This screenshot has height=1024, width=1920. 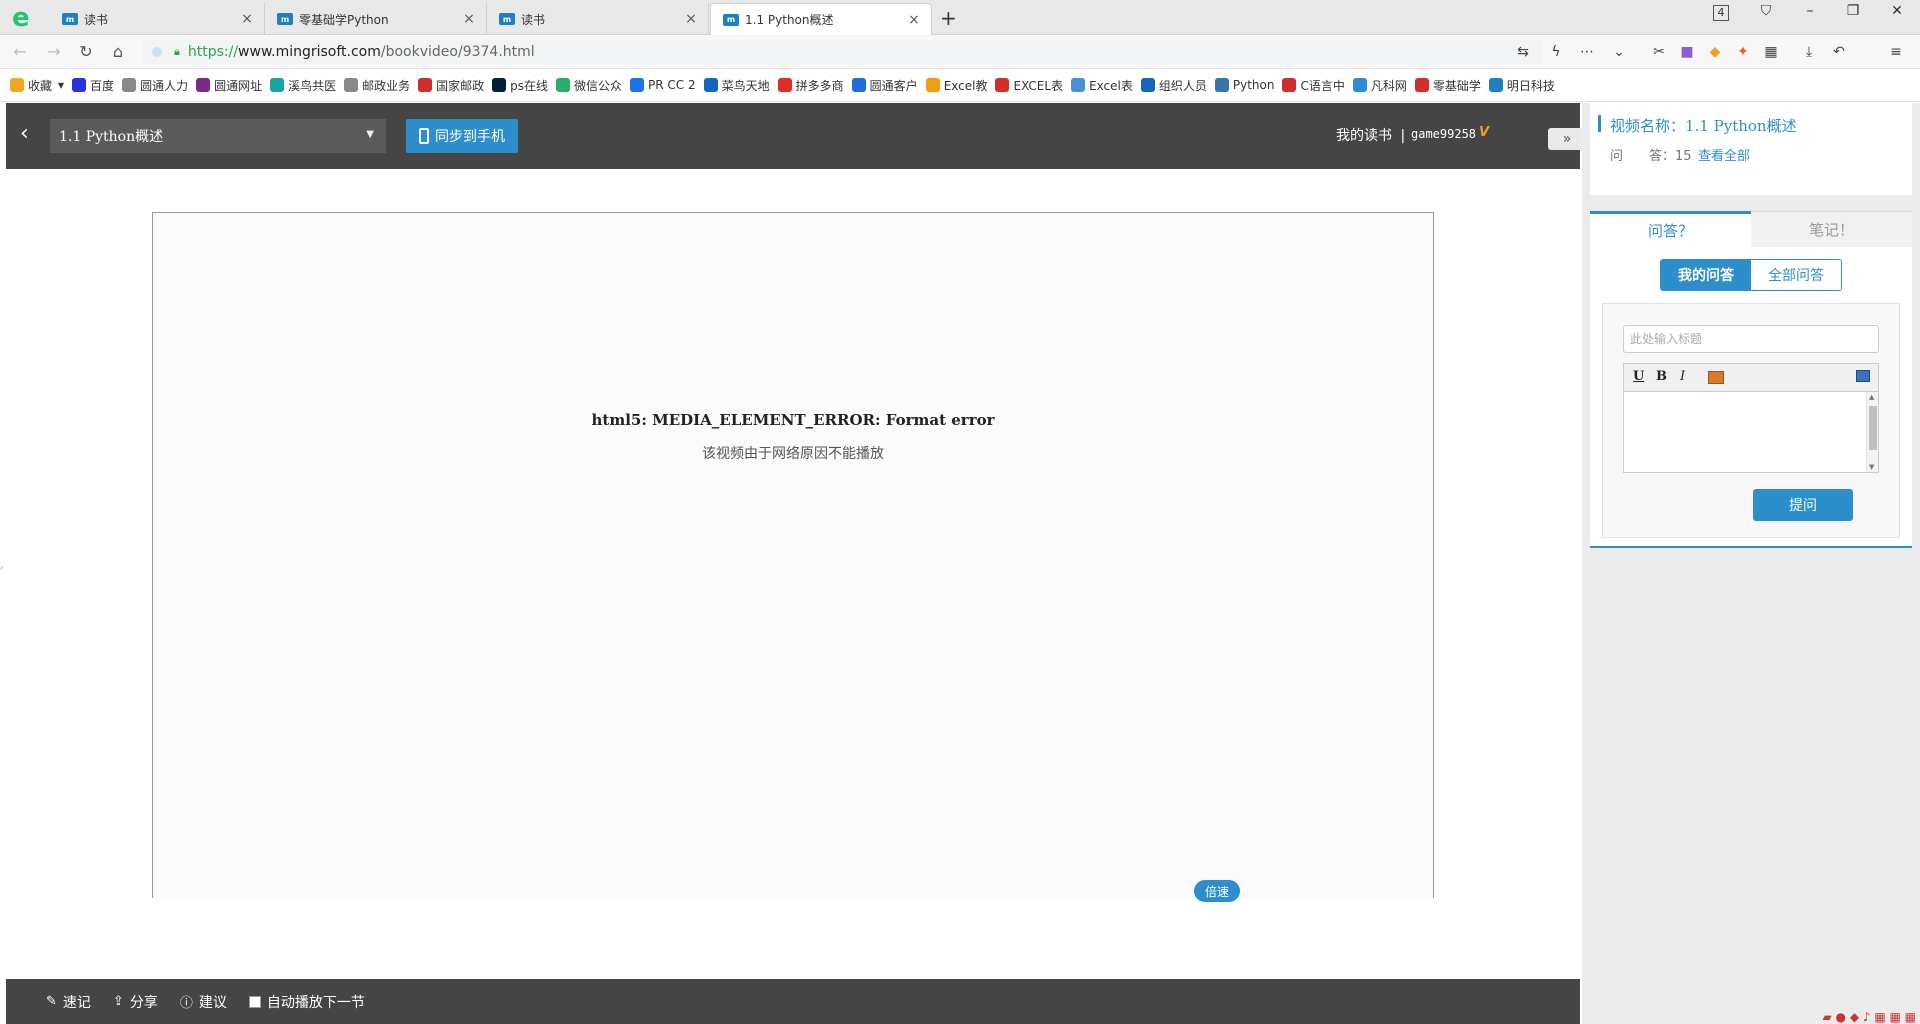 I want to click on autoplay-toggle: 自动播放下一节, so click(x=306, y=1002).